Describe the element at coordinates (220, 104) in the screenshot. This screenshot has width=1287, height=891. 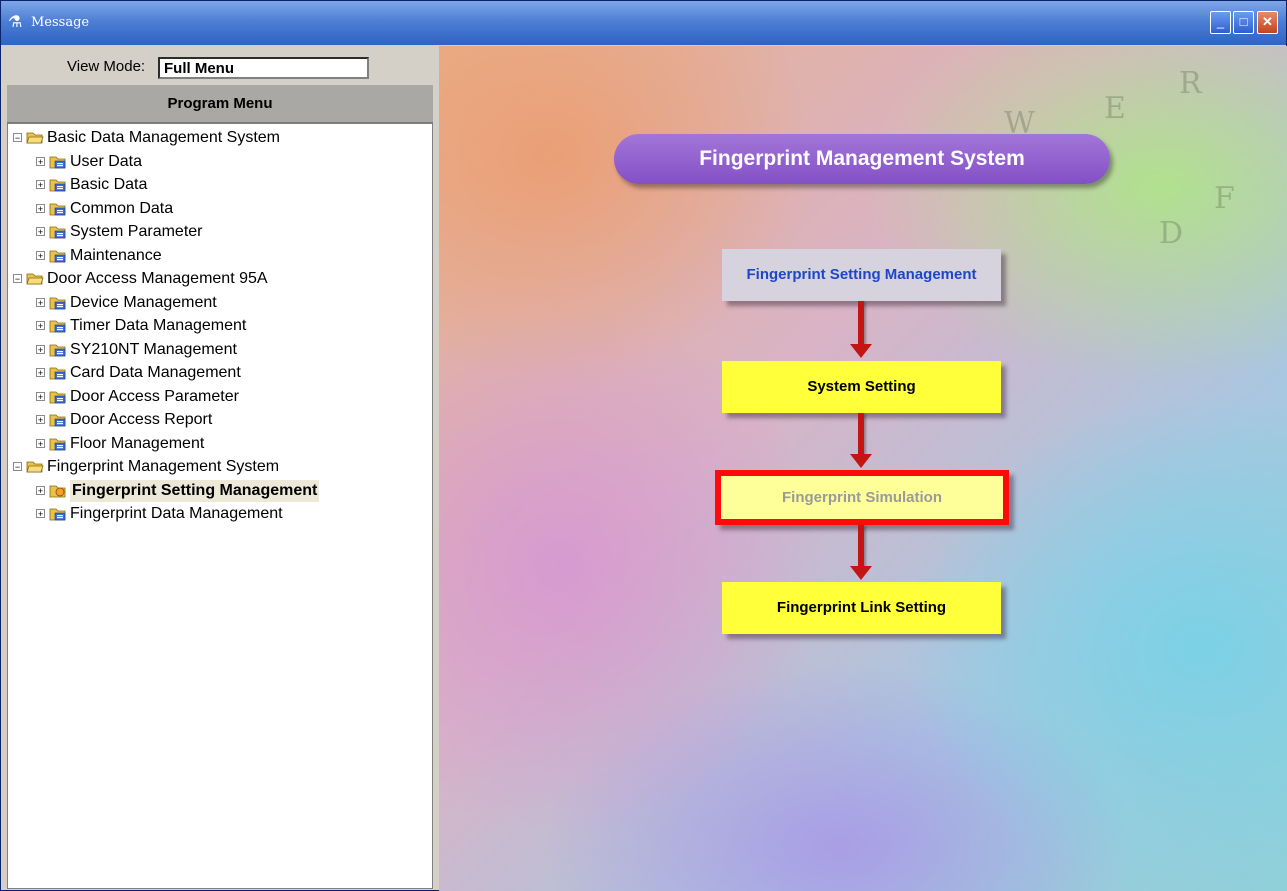
I see `program-menu-header: Program Menu` at that location.